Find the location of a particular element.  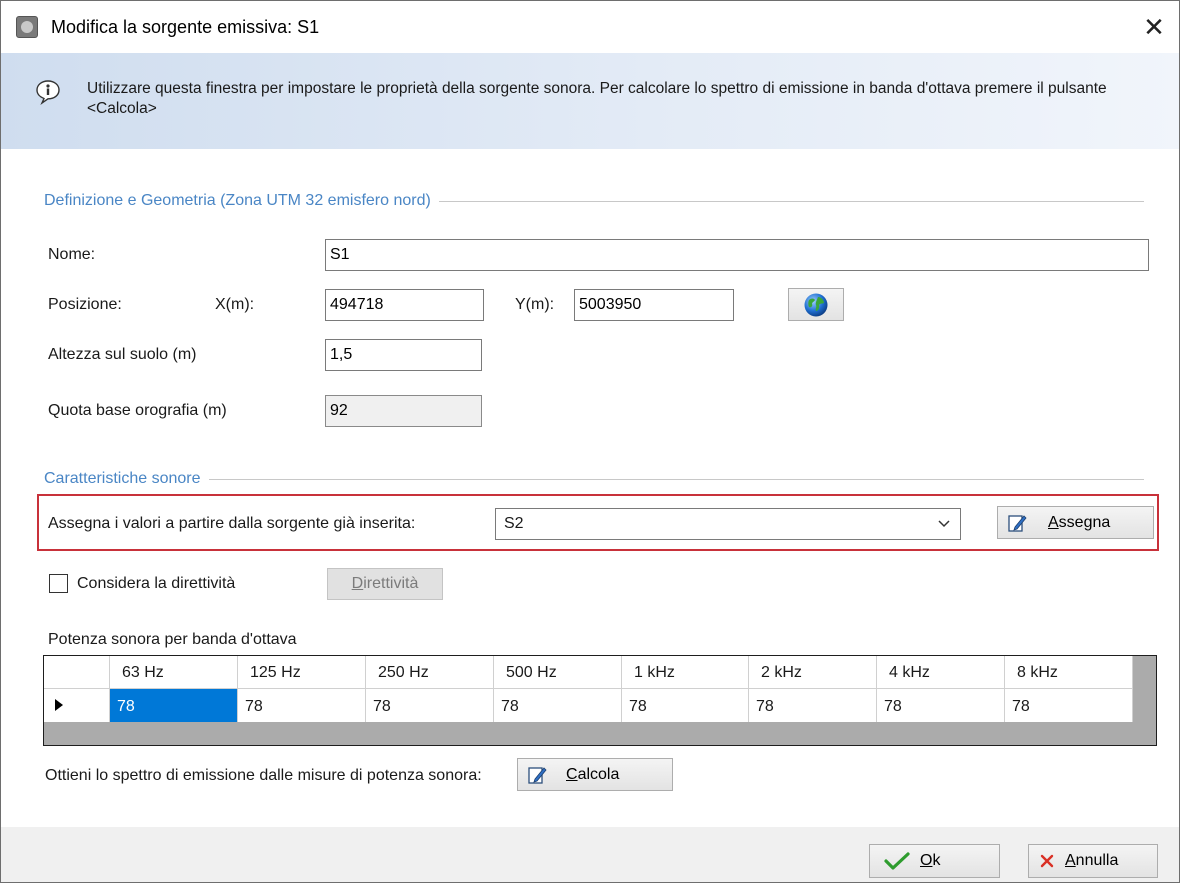

nome-label: Nome: is located at coordinates (72, 254).